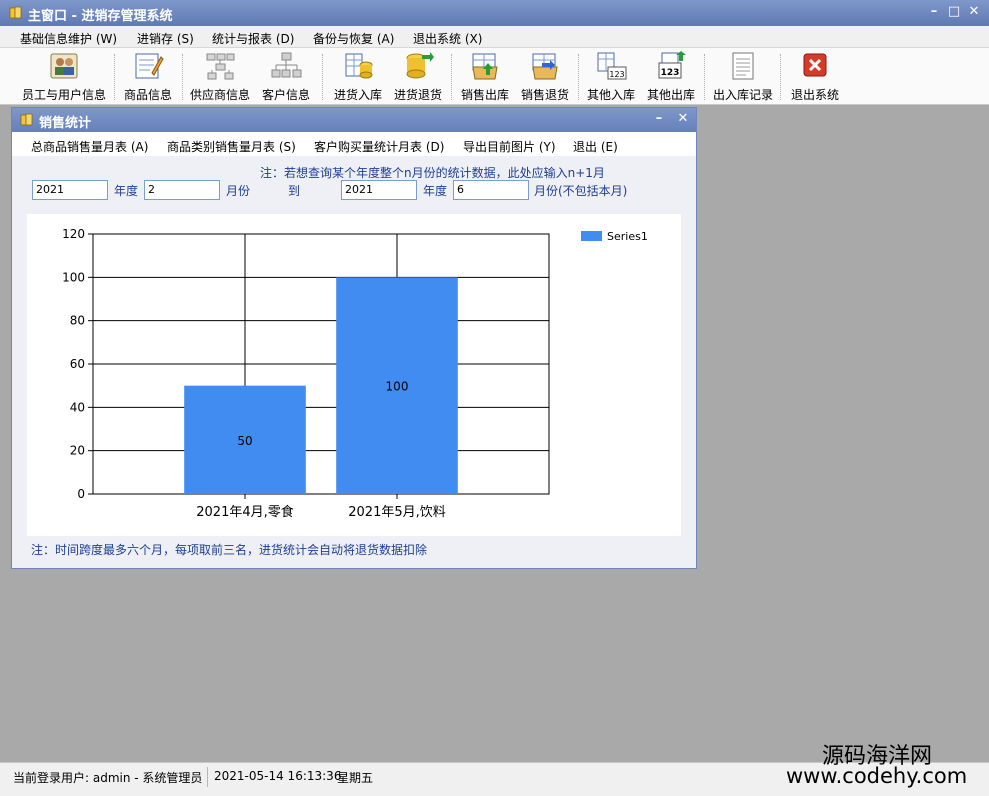  What do you see at coordinates (447, 38) in the screenshot?
I see `menu-exit-system: 退出系统 (X)` at bounding box center [447, 38].